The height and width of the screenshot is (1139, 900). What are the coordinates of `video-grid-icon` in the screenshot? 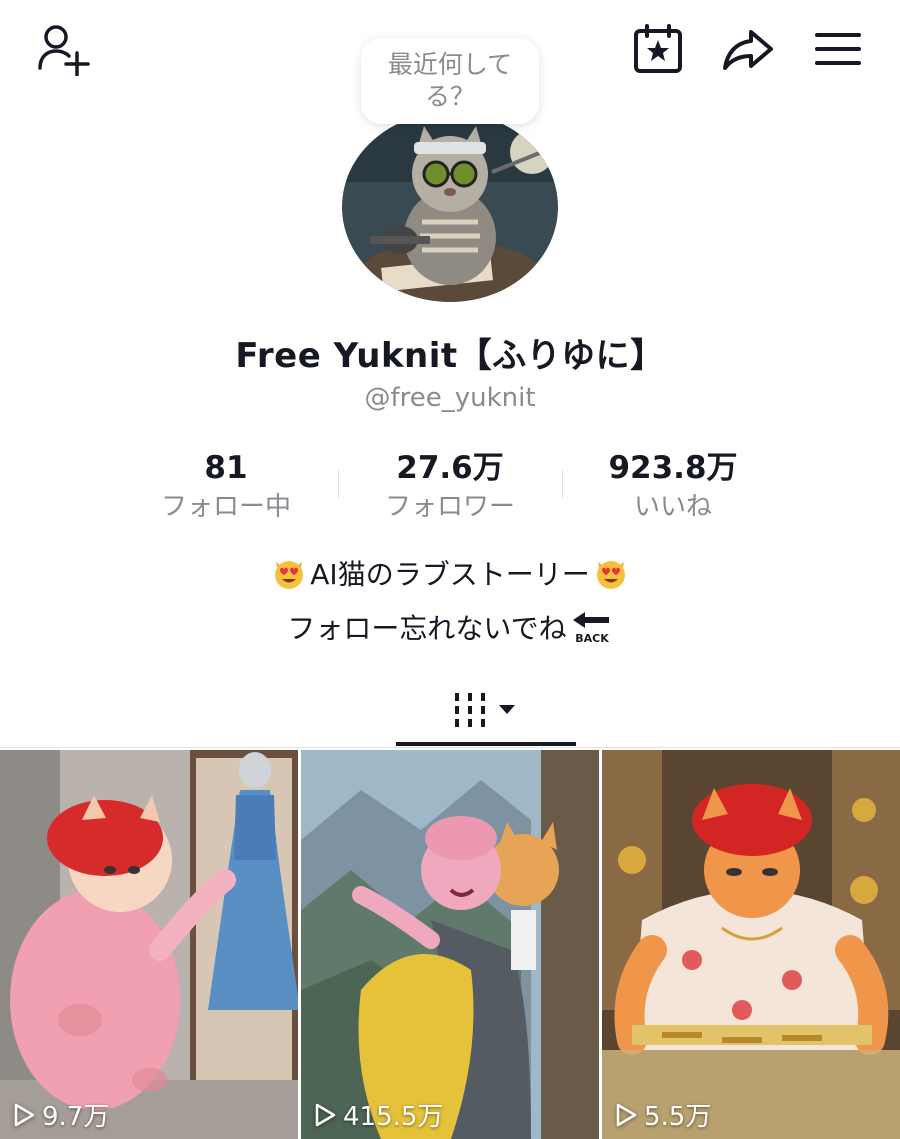 It's located at (485, 710).